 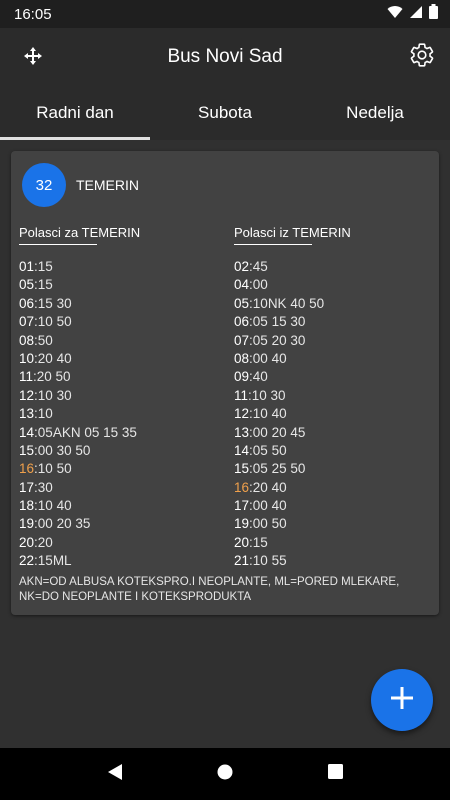 I want to click on app-bar: Bus Novi Sad, so click(x=225, y=57).